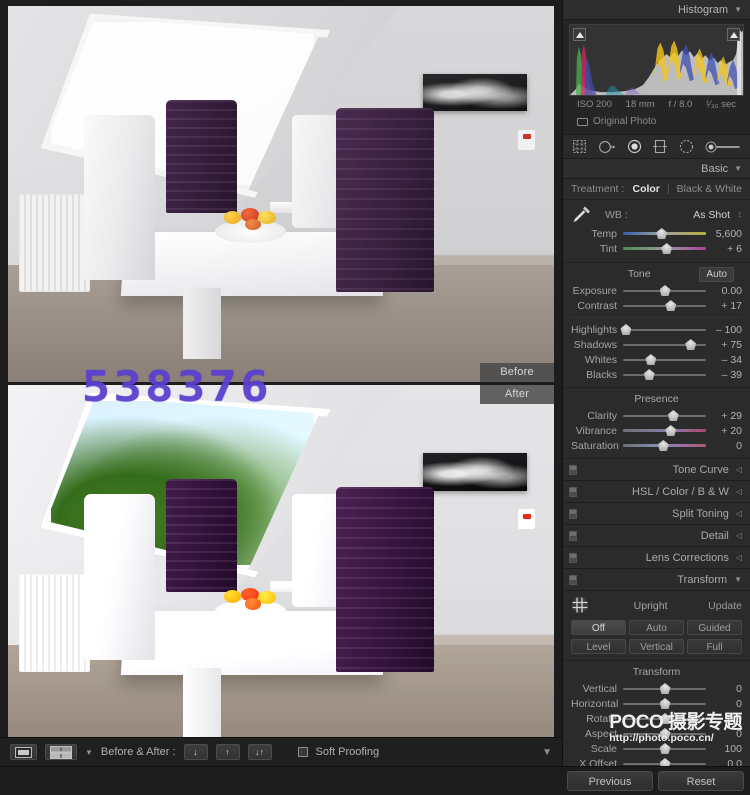 The height and width of the screenshot is (795, 750). I want to click on copy-before-to-after-button: ↑, so click(227, 752).